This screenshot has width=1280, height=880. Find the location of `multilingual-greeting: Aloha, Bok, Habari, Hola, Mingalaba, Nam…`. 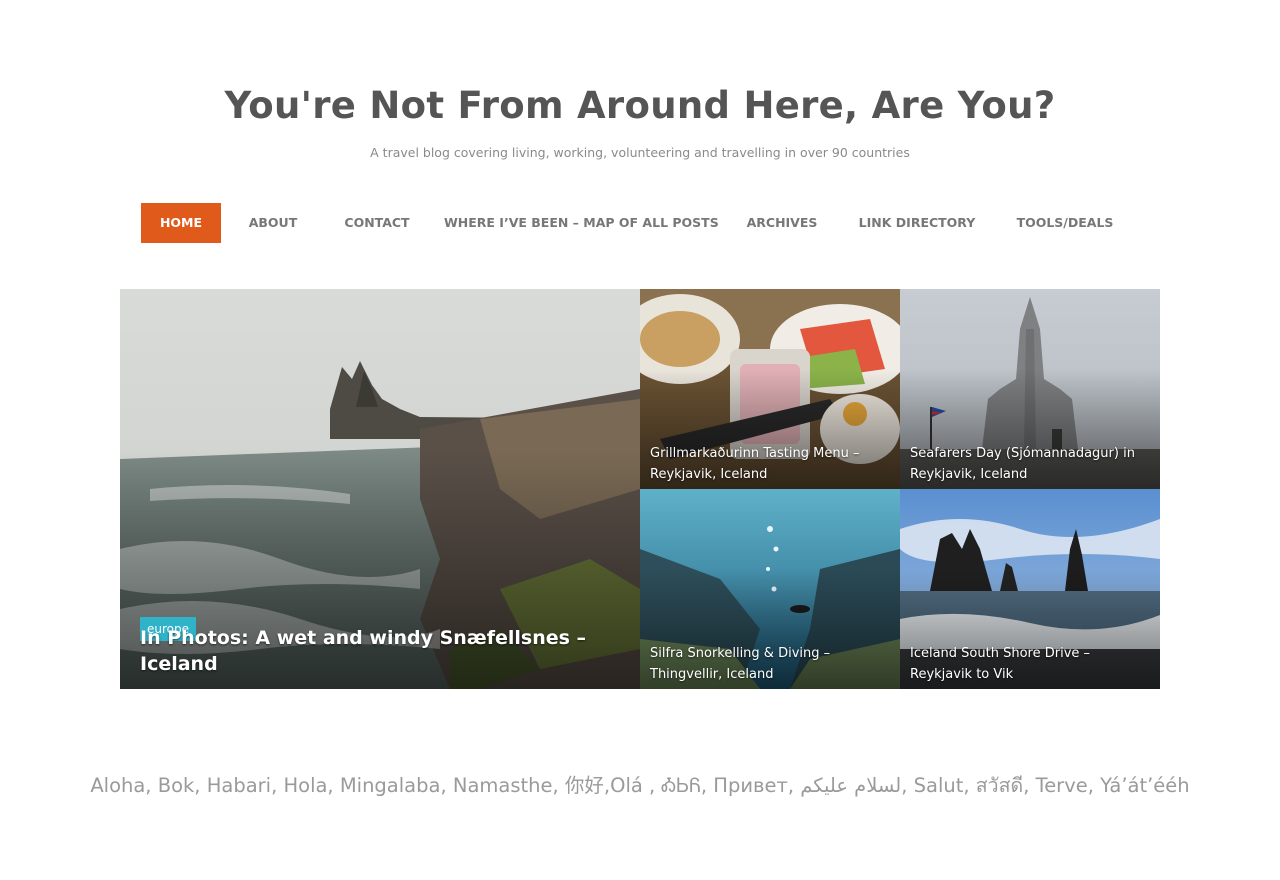

multilingual-greeting: Aloha, Bok, Habari, Hola, Mingalaba, Nam… is located at coordinates (640, 785).